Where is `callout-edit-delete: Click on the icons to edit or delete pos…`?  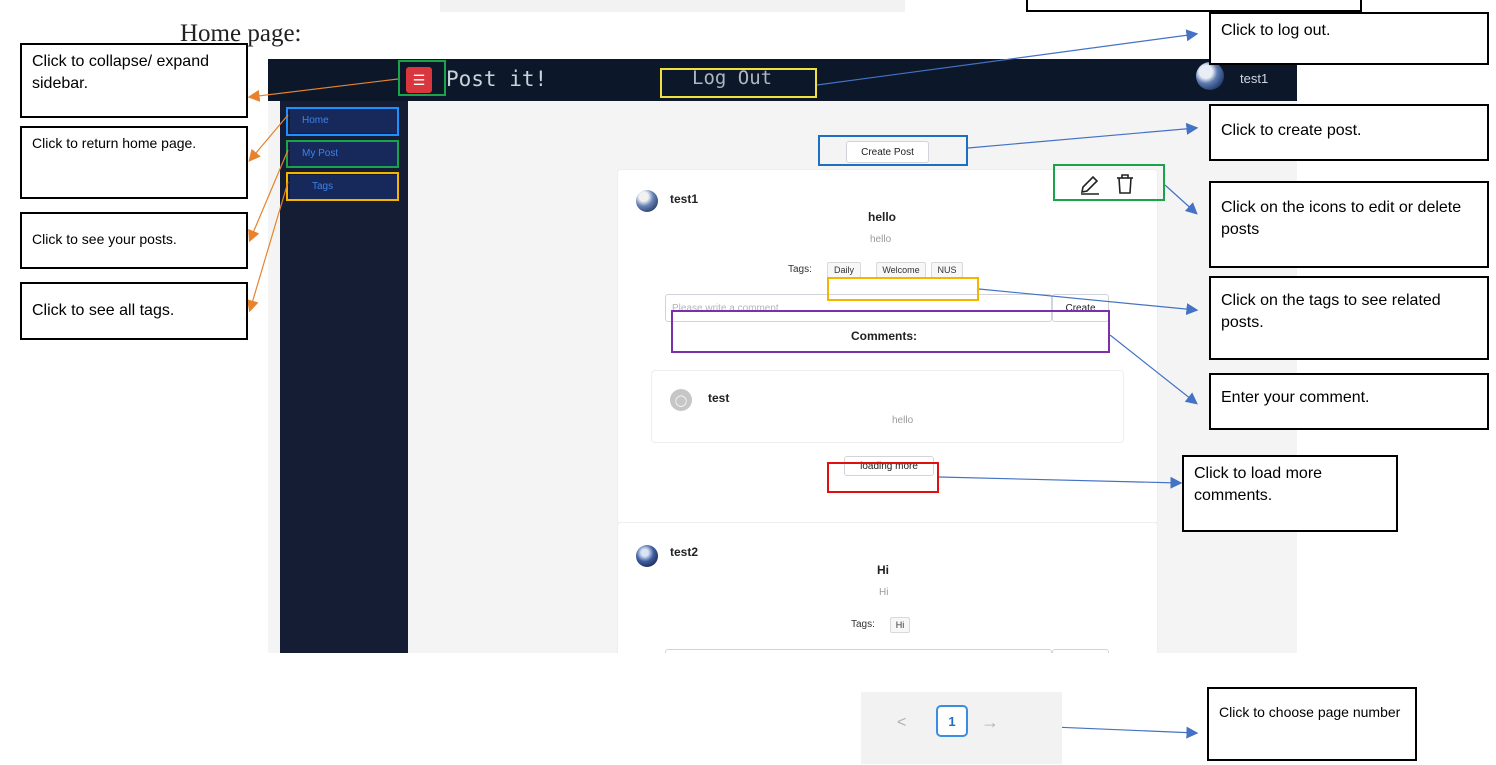 callout-edit-delete: Click on the icons to edit or delete pos… is located at coordinates (1349, 224).